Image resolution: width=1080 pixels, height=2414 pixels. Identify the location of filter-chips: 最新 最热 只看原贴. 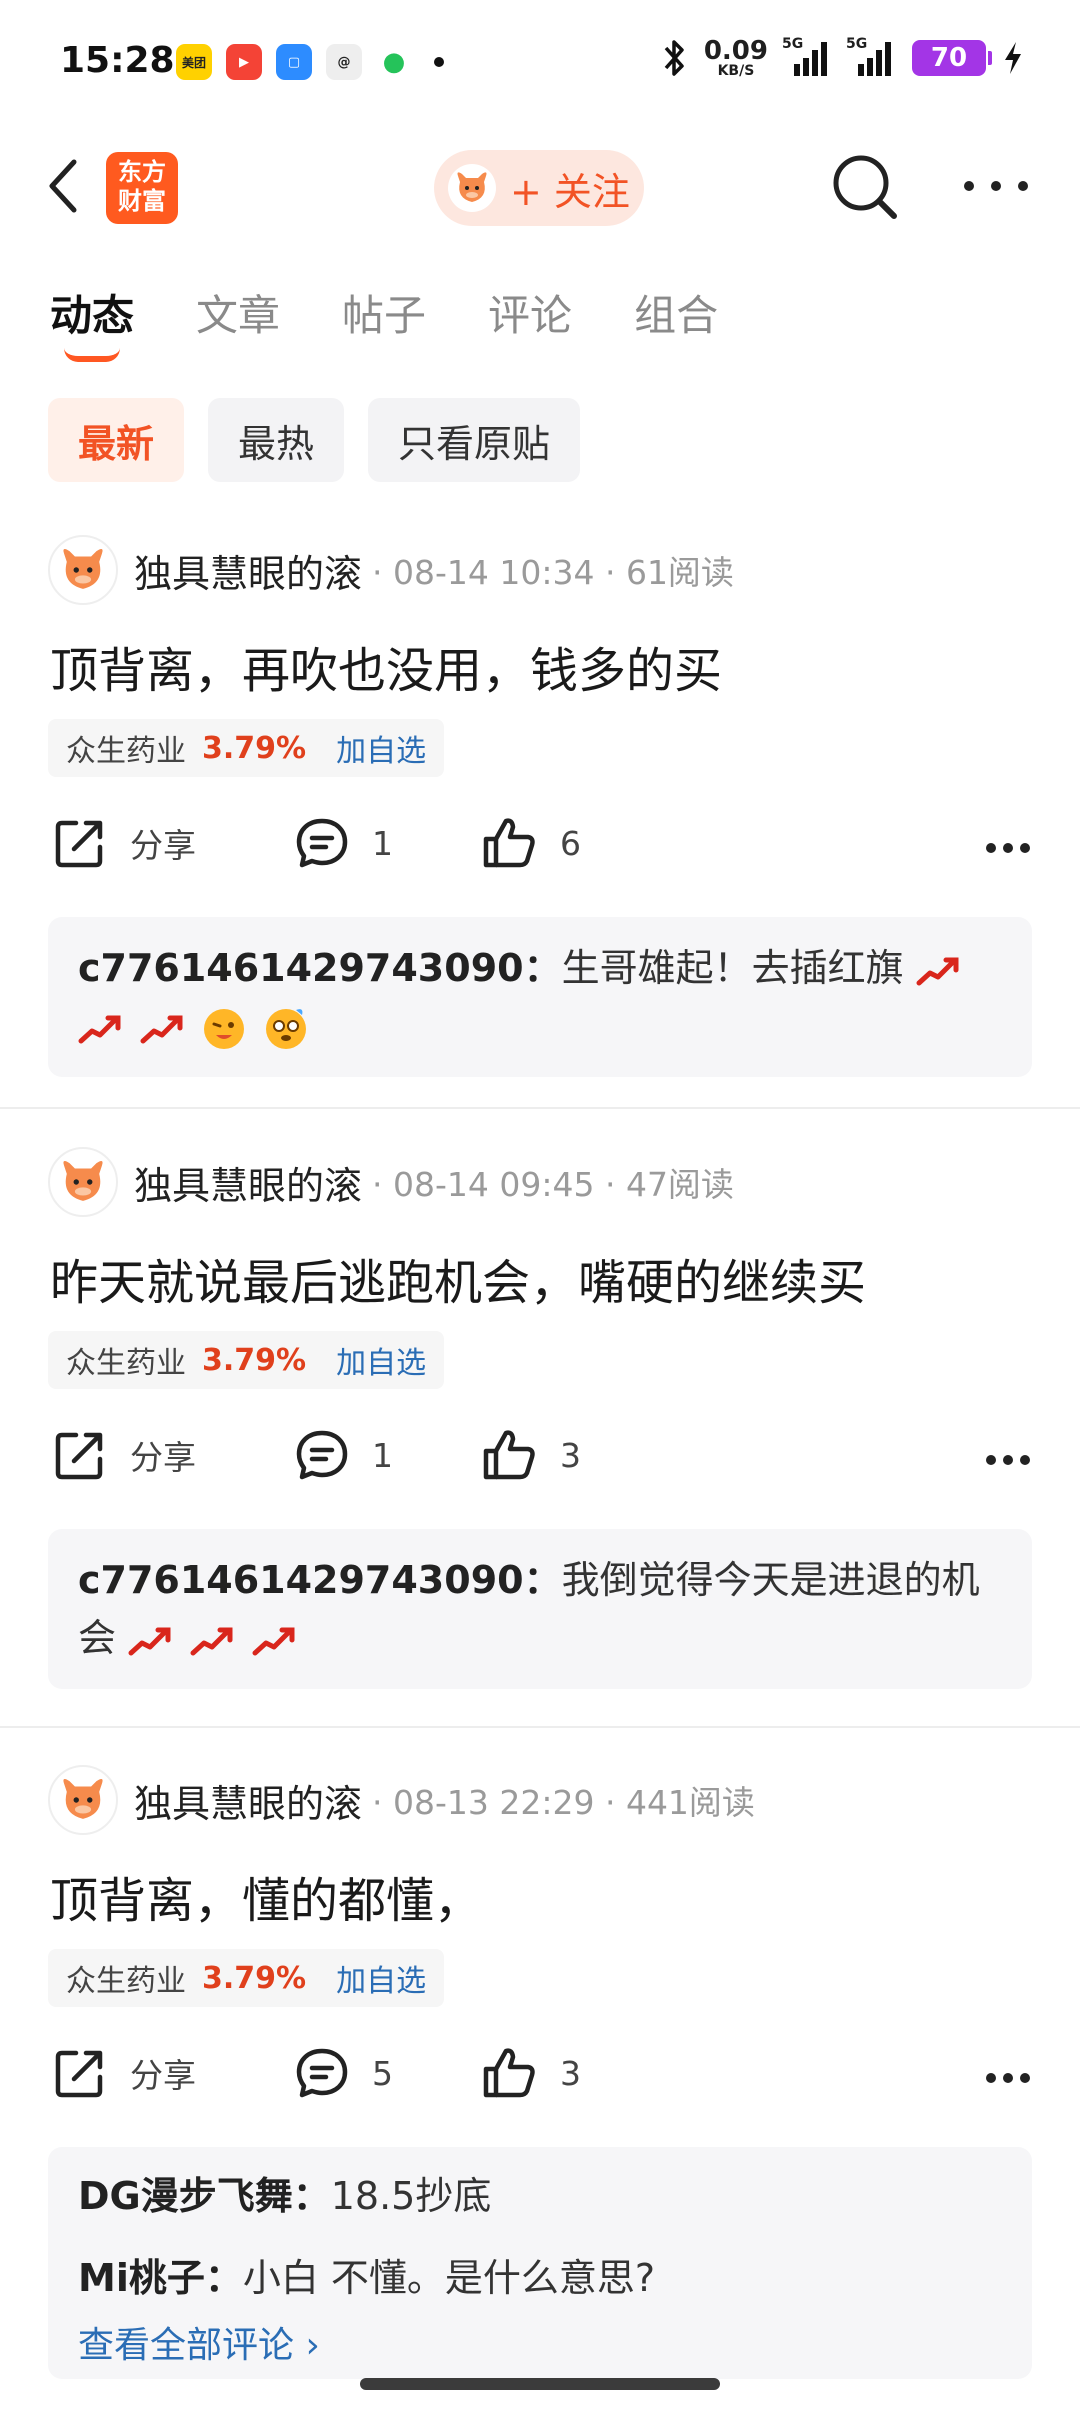
(314, 440).